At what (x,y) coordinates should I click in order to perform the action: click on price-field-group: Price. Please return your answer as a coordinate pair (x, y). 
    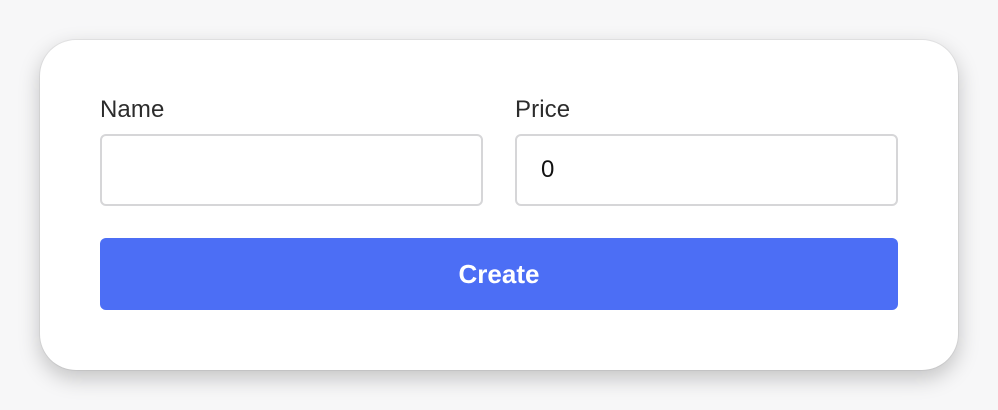
    Looking at the image, I should click on (706, 151).